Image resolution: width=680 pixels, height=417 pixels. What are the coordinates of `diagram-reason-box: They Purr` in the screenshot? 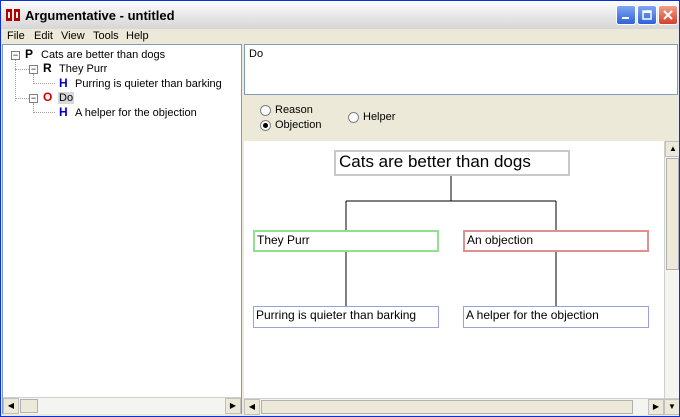 It's located at (346, 241).